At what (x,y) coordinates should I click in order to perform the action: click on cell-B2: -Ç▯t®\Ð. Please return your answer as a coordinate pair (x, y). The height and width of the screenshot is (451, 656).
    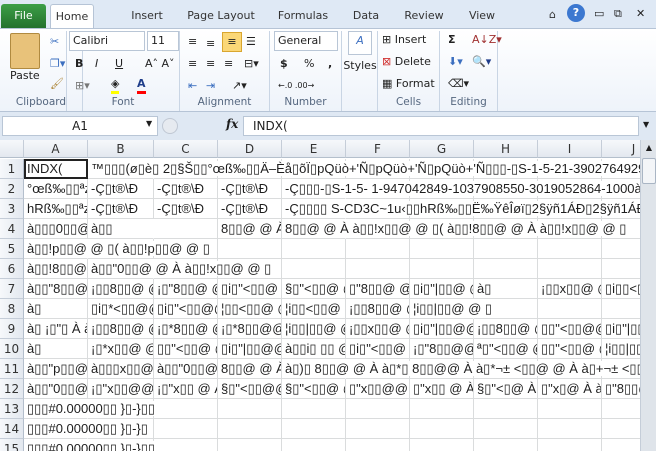
    Looking at the image, I should click on (121, 189).